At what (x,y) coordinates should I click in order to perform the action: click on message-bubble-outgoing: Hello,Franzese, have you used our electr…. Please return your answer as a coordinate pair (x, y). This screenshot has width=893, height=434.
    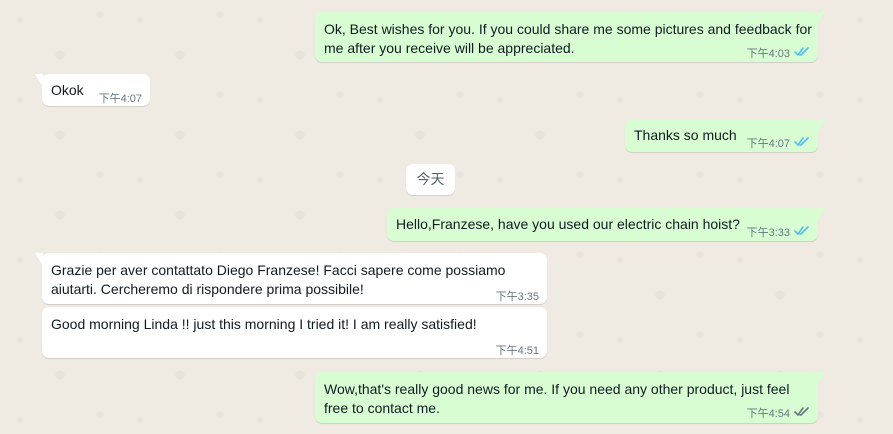
    Looking at the image, I should click on (606, 224).